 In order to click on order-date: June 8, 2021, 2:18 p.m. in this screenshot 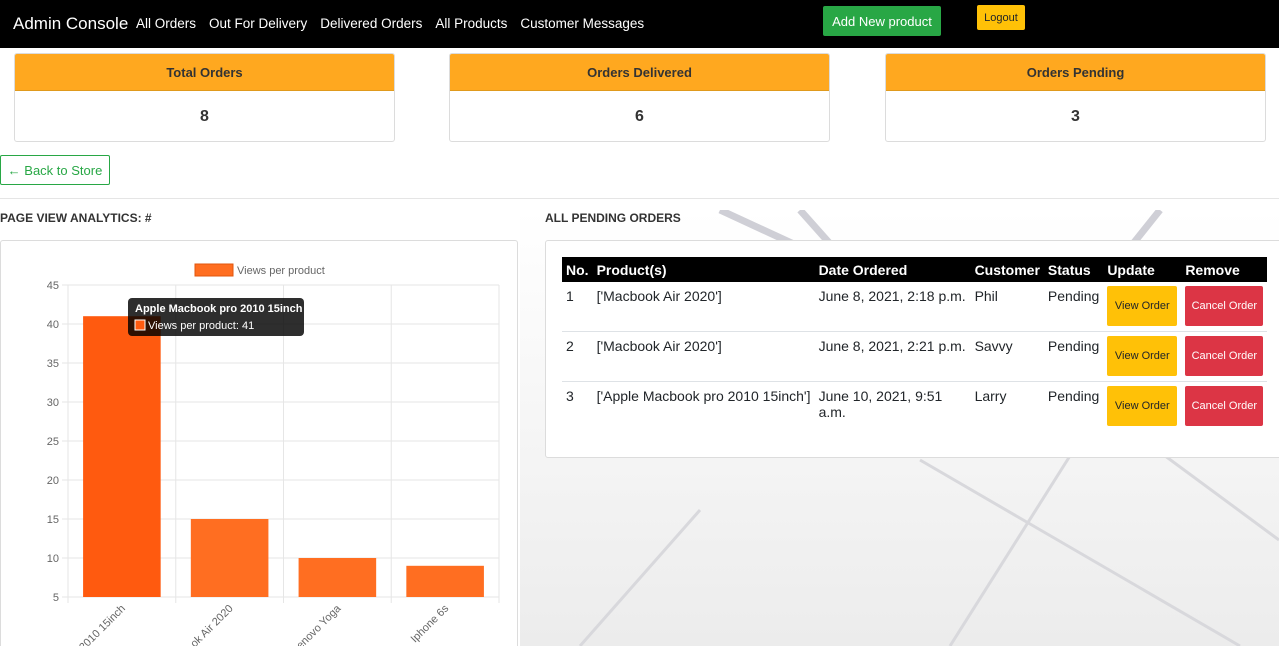, I will do `click(892, 296)`.